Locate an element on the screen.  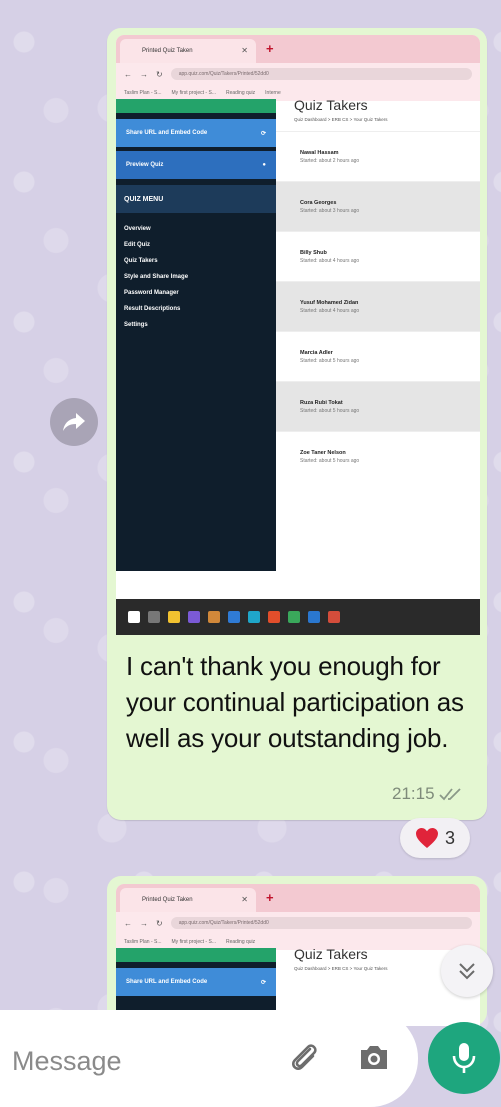
menu-item-edit-quiz: Edit Quiz is located at coordinates (137, 245).